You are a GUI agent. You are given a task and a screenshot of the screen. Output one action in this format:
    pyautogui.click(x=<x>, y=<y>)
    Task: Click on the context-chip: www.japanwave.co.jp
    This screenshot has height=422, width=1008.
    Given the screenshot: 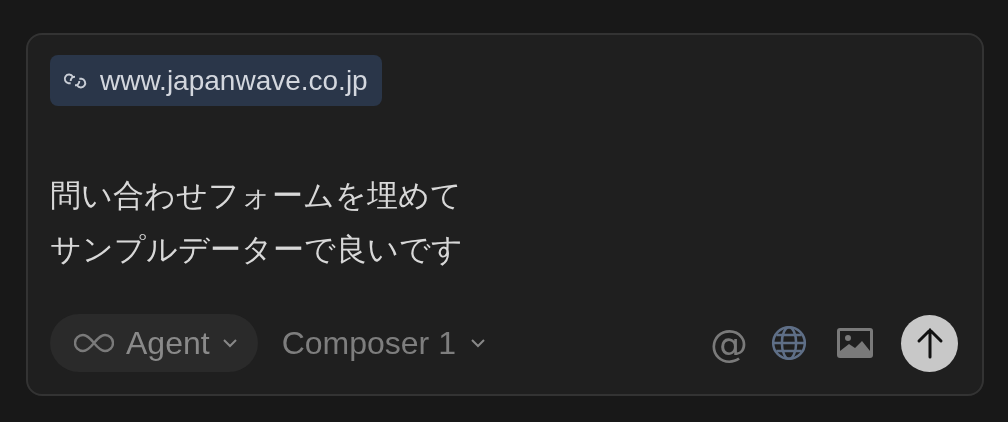 What is the action you would take?
    pyautogui.click(x=216, y=80)
    